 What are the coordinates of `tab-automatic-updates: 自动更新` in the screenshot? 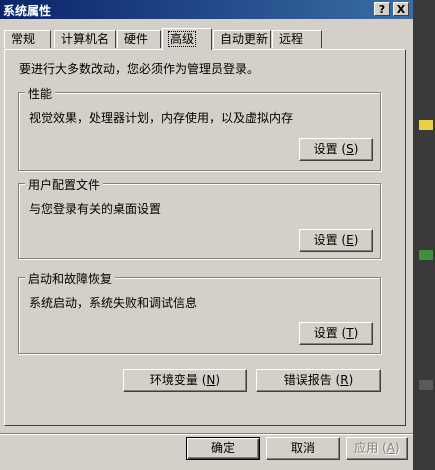 It's located at (242, 39).